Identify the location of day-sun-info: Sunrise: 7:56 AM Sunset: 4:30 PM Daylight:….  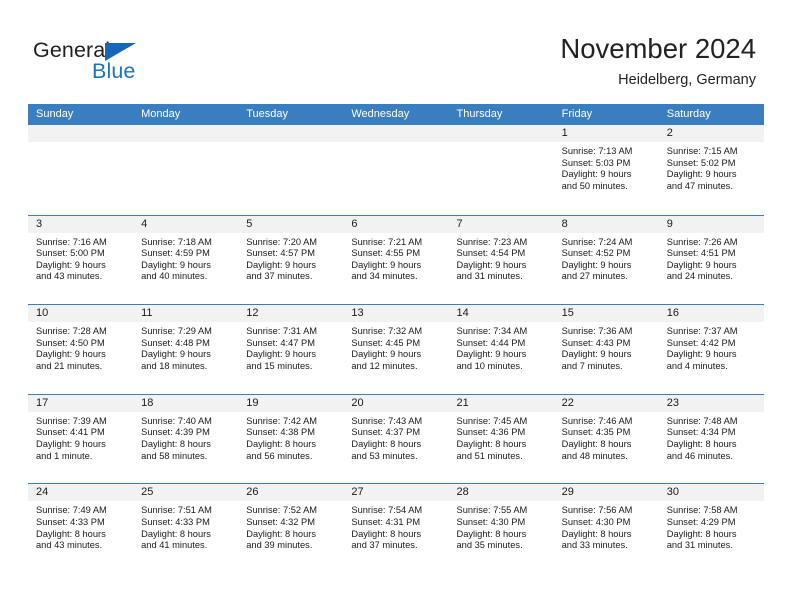
(606, 526).